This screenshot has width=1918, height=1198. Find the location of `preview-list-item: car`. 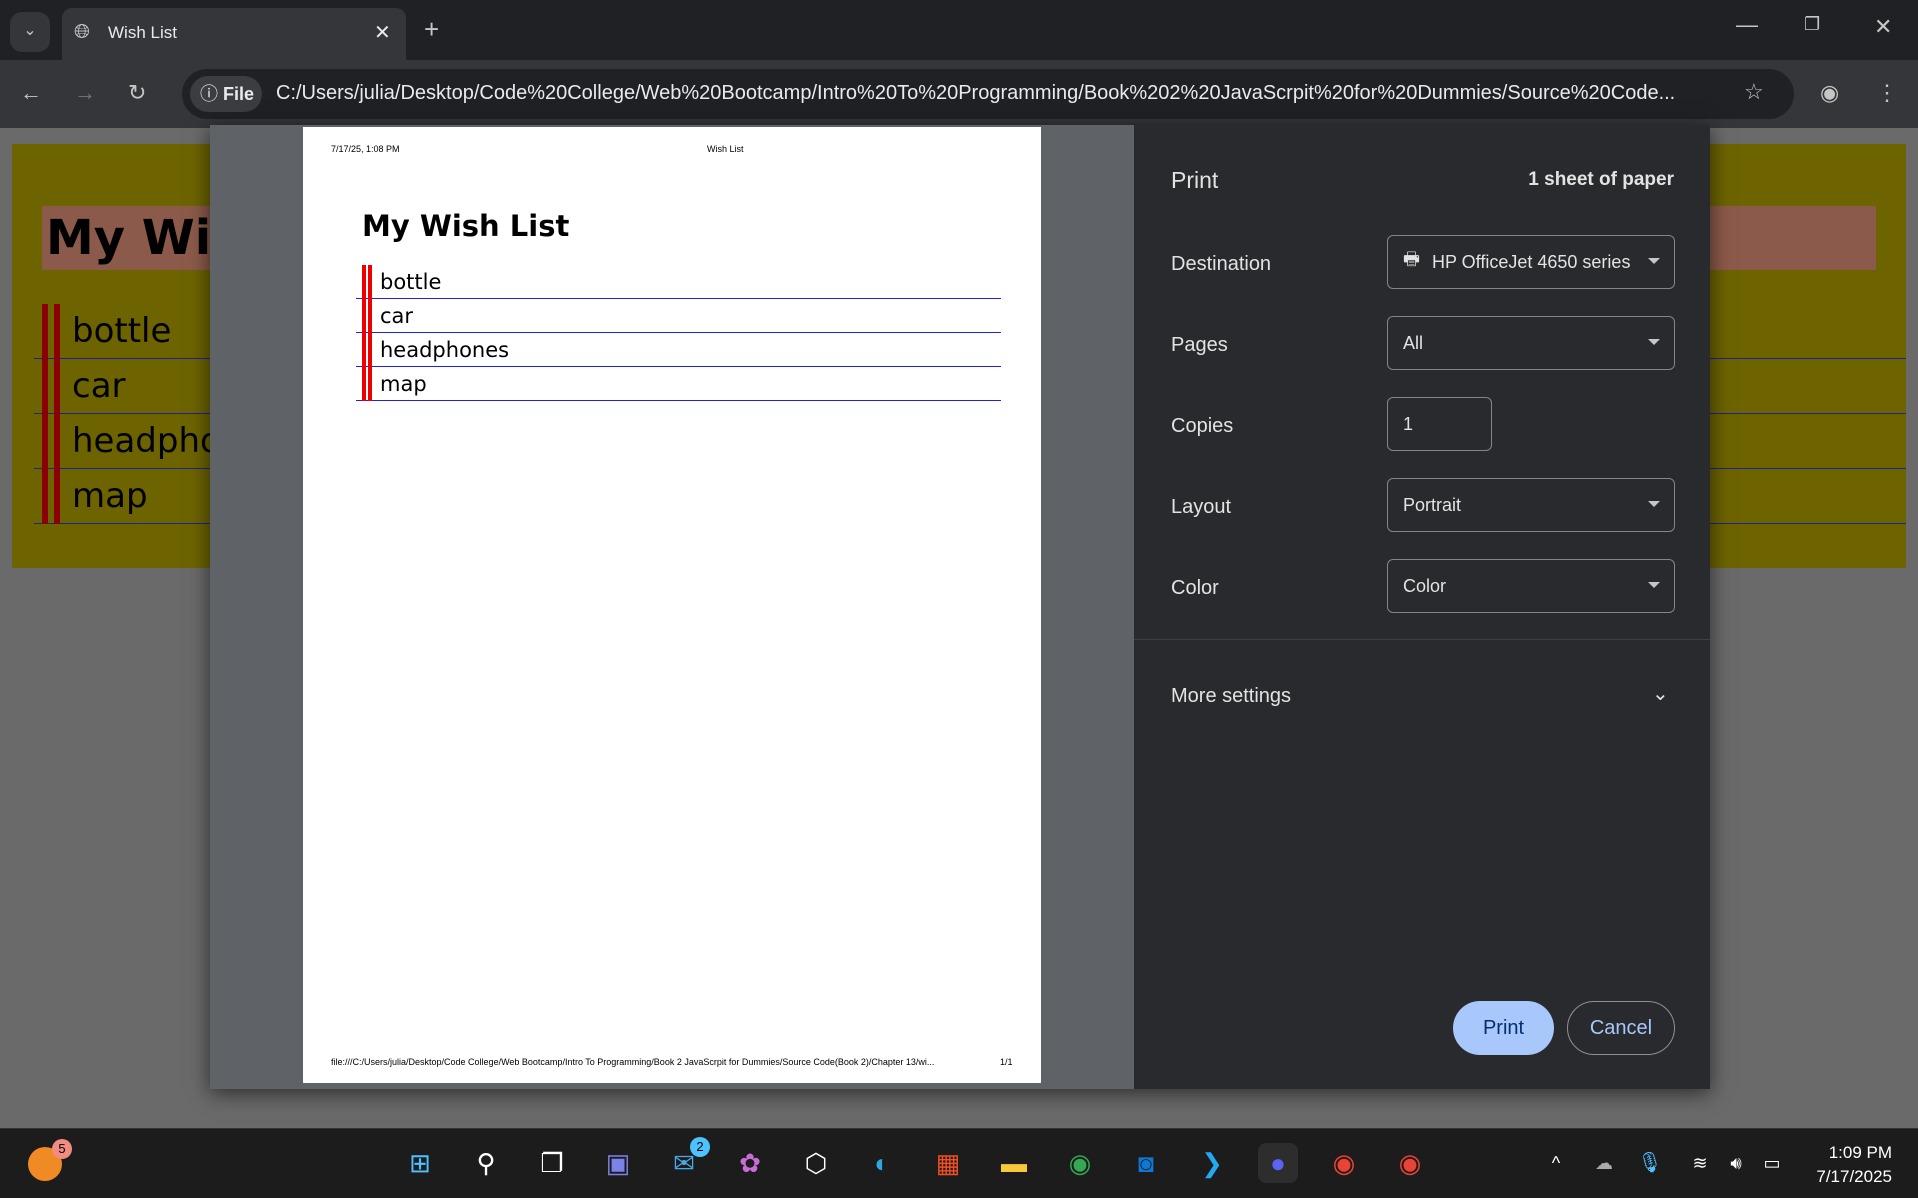

preview-list-item: car is located at coordinates (678, 316).